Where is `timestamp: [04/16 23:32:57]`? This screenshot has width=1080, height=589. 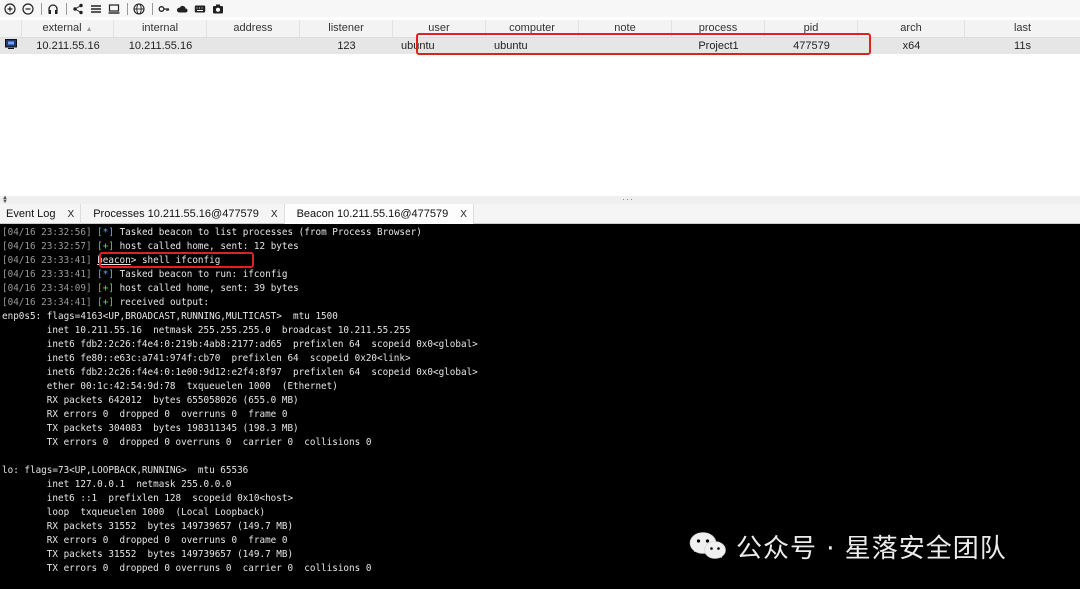 timestamp: [04/16 23:32:57] is located at coordinates (47, 246).